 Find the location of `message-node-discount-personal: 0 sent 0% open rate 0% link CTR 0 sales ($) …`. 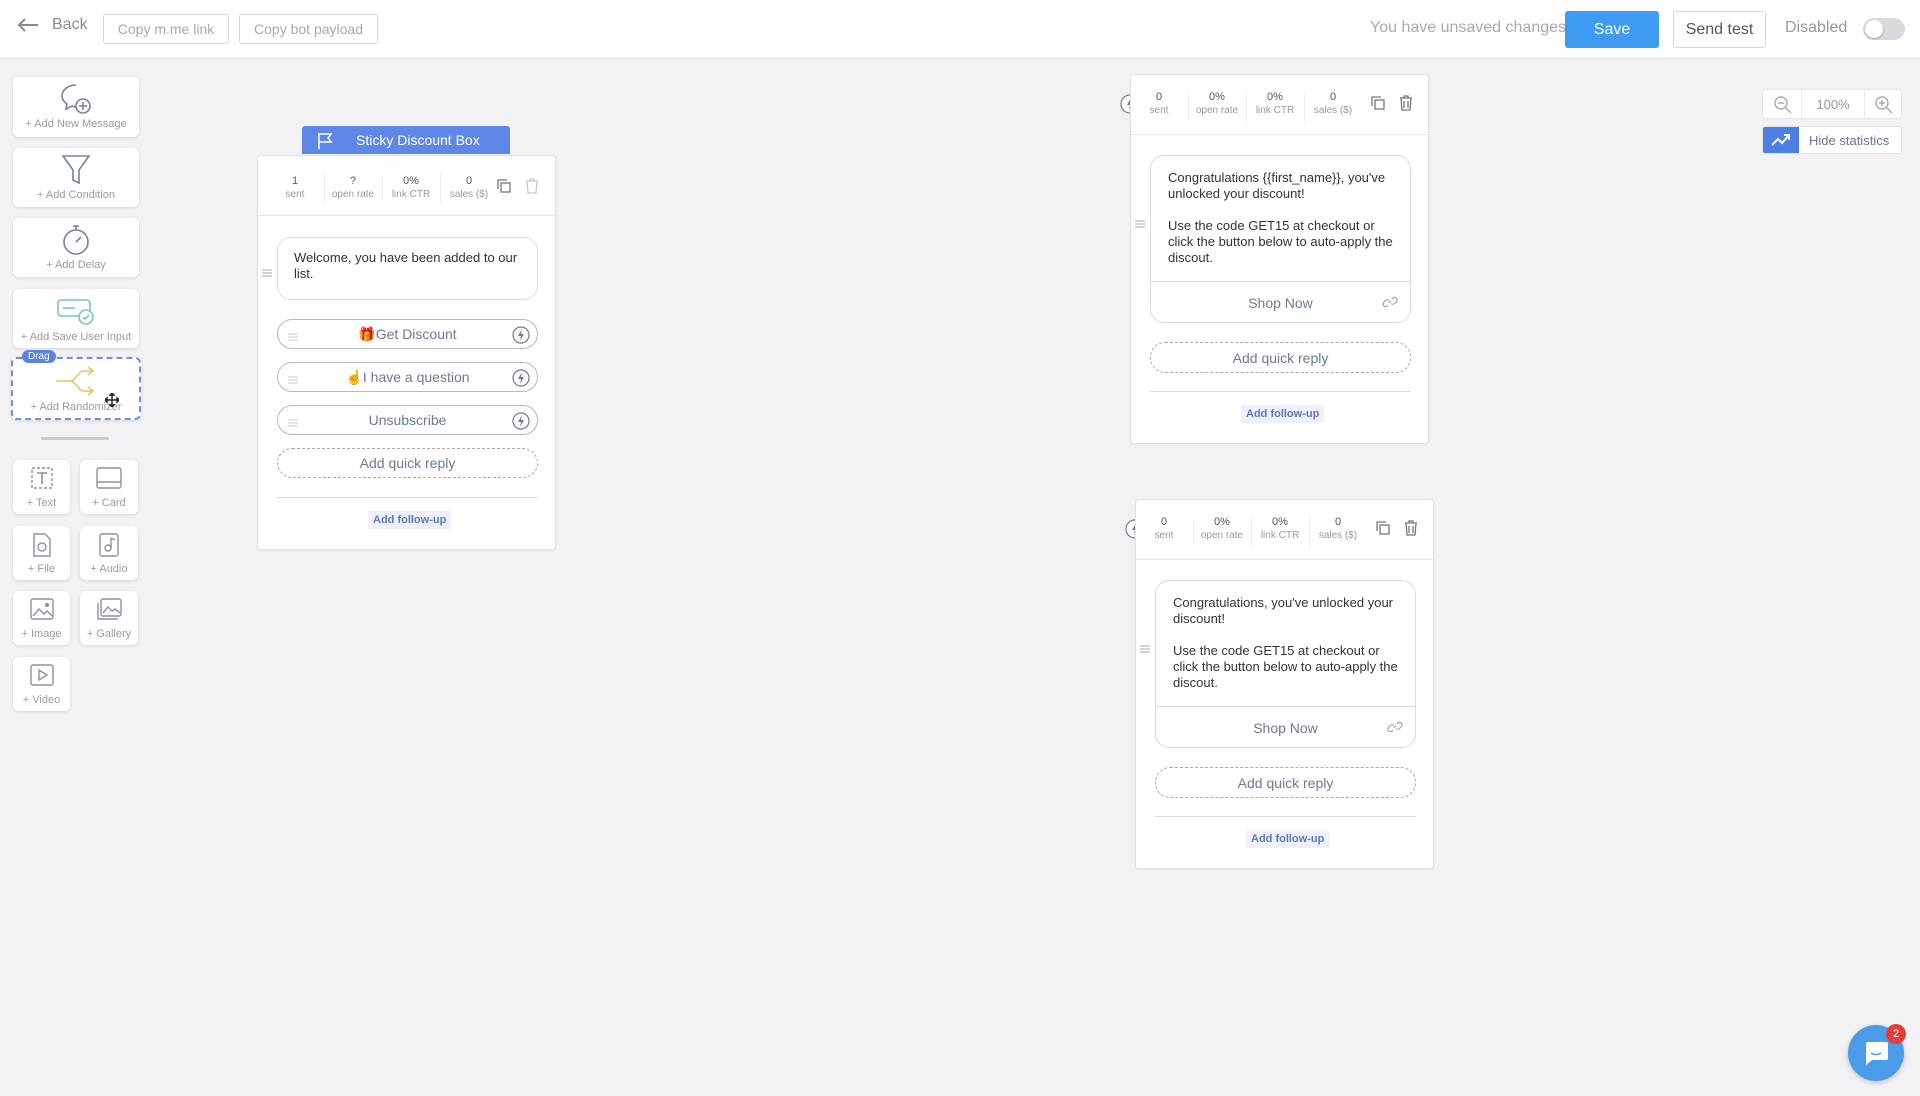

message-node-discount-personal: 0 sent 0% open rate 0% link CTR 0 sales ($) … is located at coordinates (1279, 259).